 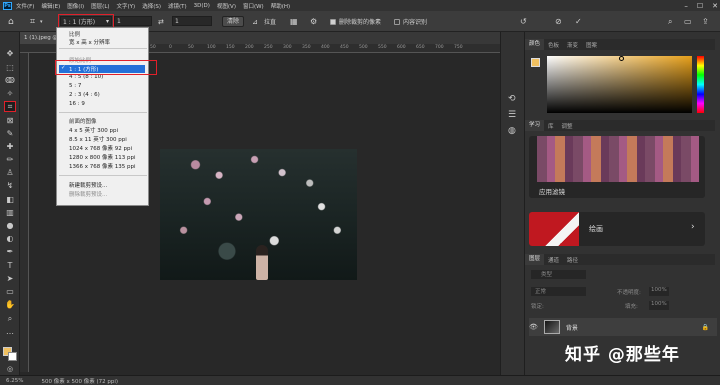 What do you see at coordinates (77, 104) in the screenshot?
I see `option-16-9: 16 : 9` at bounding box center [77, 104].